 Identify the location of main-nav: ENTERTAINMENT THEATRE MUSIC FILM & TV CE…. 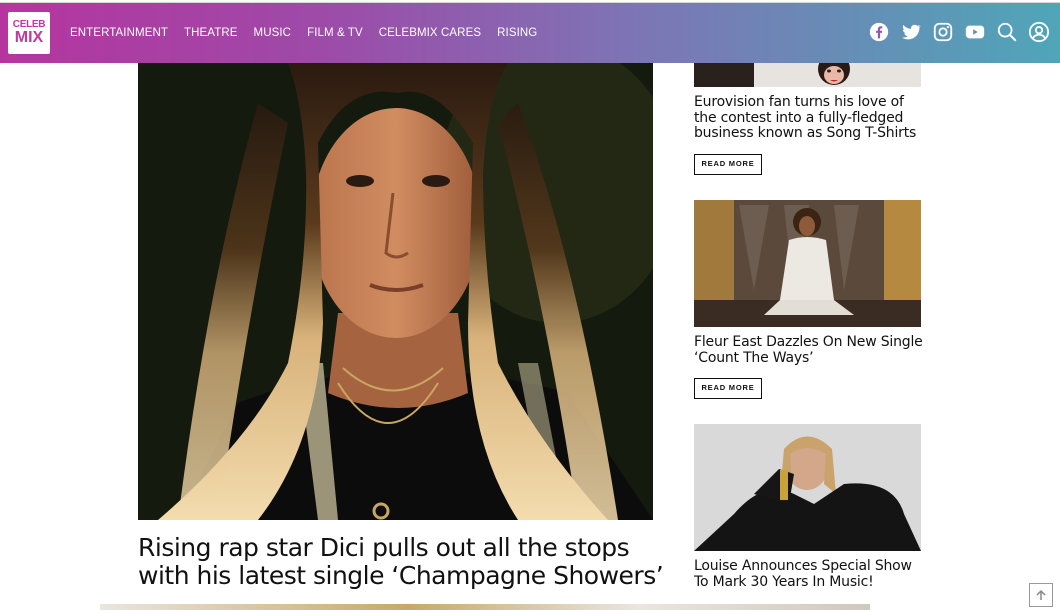
(303, 33).